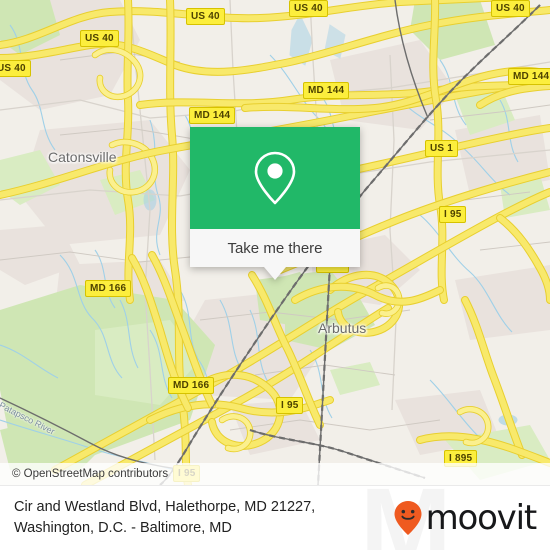 This screenshot has height=550, width=550. What do you see at coordinates (481, 518) in the screenshot?
I see `moovit-wordmark: moovit` at bounding box center [481, 518].